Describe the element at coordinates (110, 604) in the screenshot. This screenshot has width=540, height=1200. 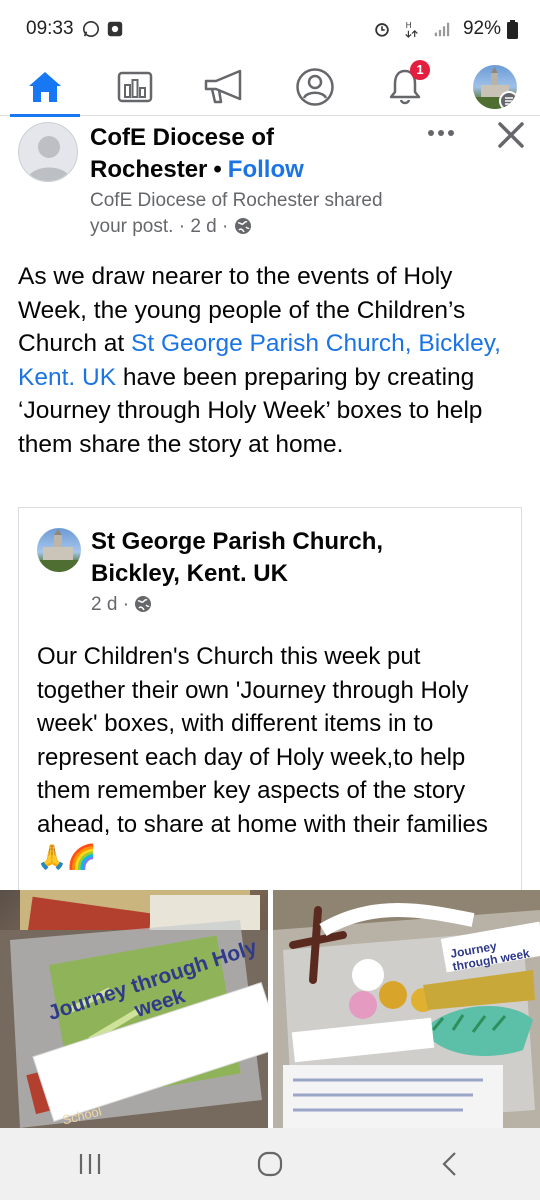
I see `shared-time: 2 d ·` at that location.